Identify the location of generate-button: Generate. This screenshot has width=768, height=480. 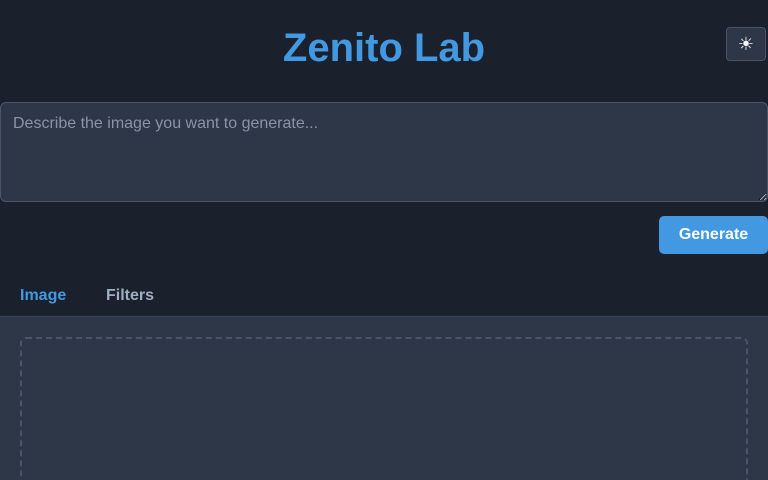
(713, 235).